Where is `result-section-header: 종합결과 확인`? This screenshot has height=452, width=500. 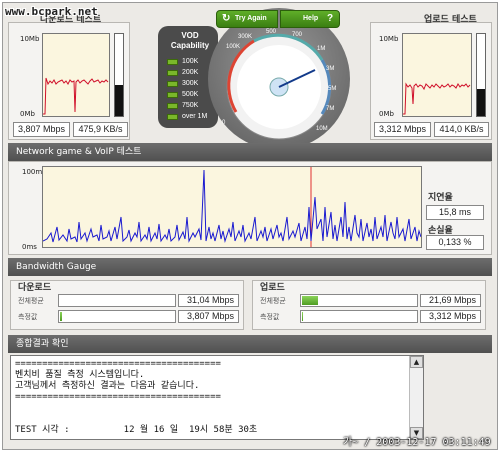
result-section-header: 종합결과 확인 is located at coordinates (250, 344).